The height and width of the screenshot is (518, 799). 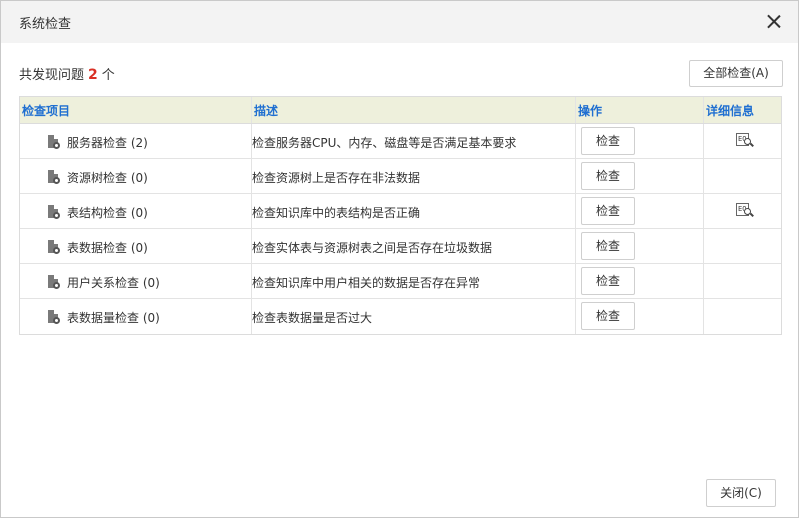 What do you see at coordinates (266, 111) in the screenshot?
I see `header-desc: 描述` at bounding box center [266, 111].